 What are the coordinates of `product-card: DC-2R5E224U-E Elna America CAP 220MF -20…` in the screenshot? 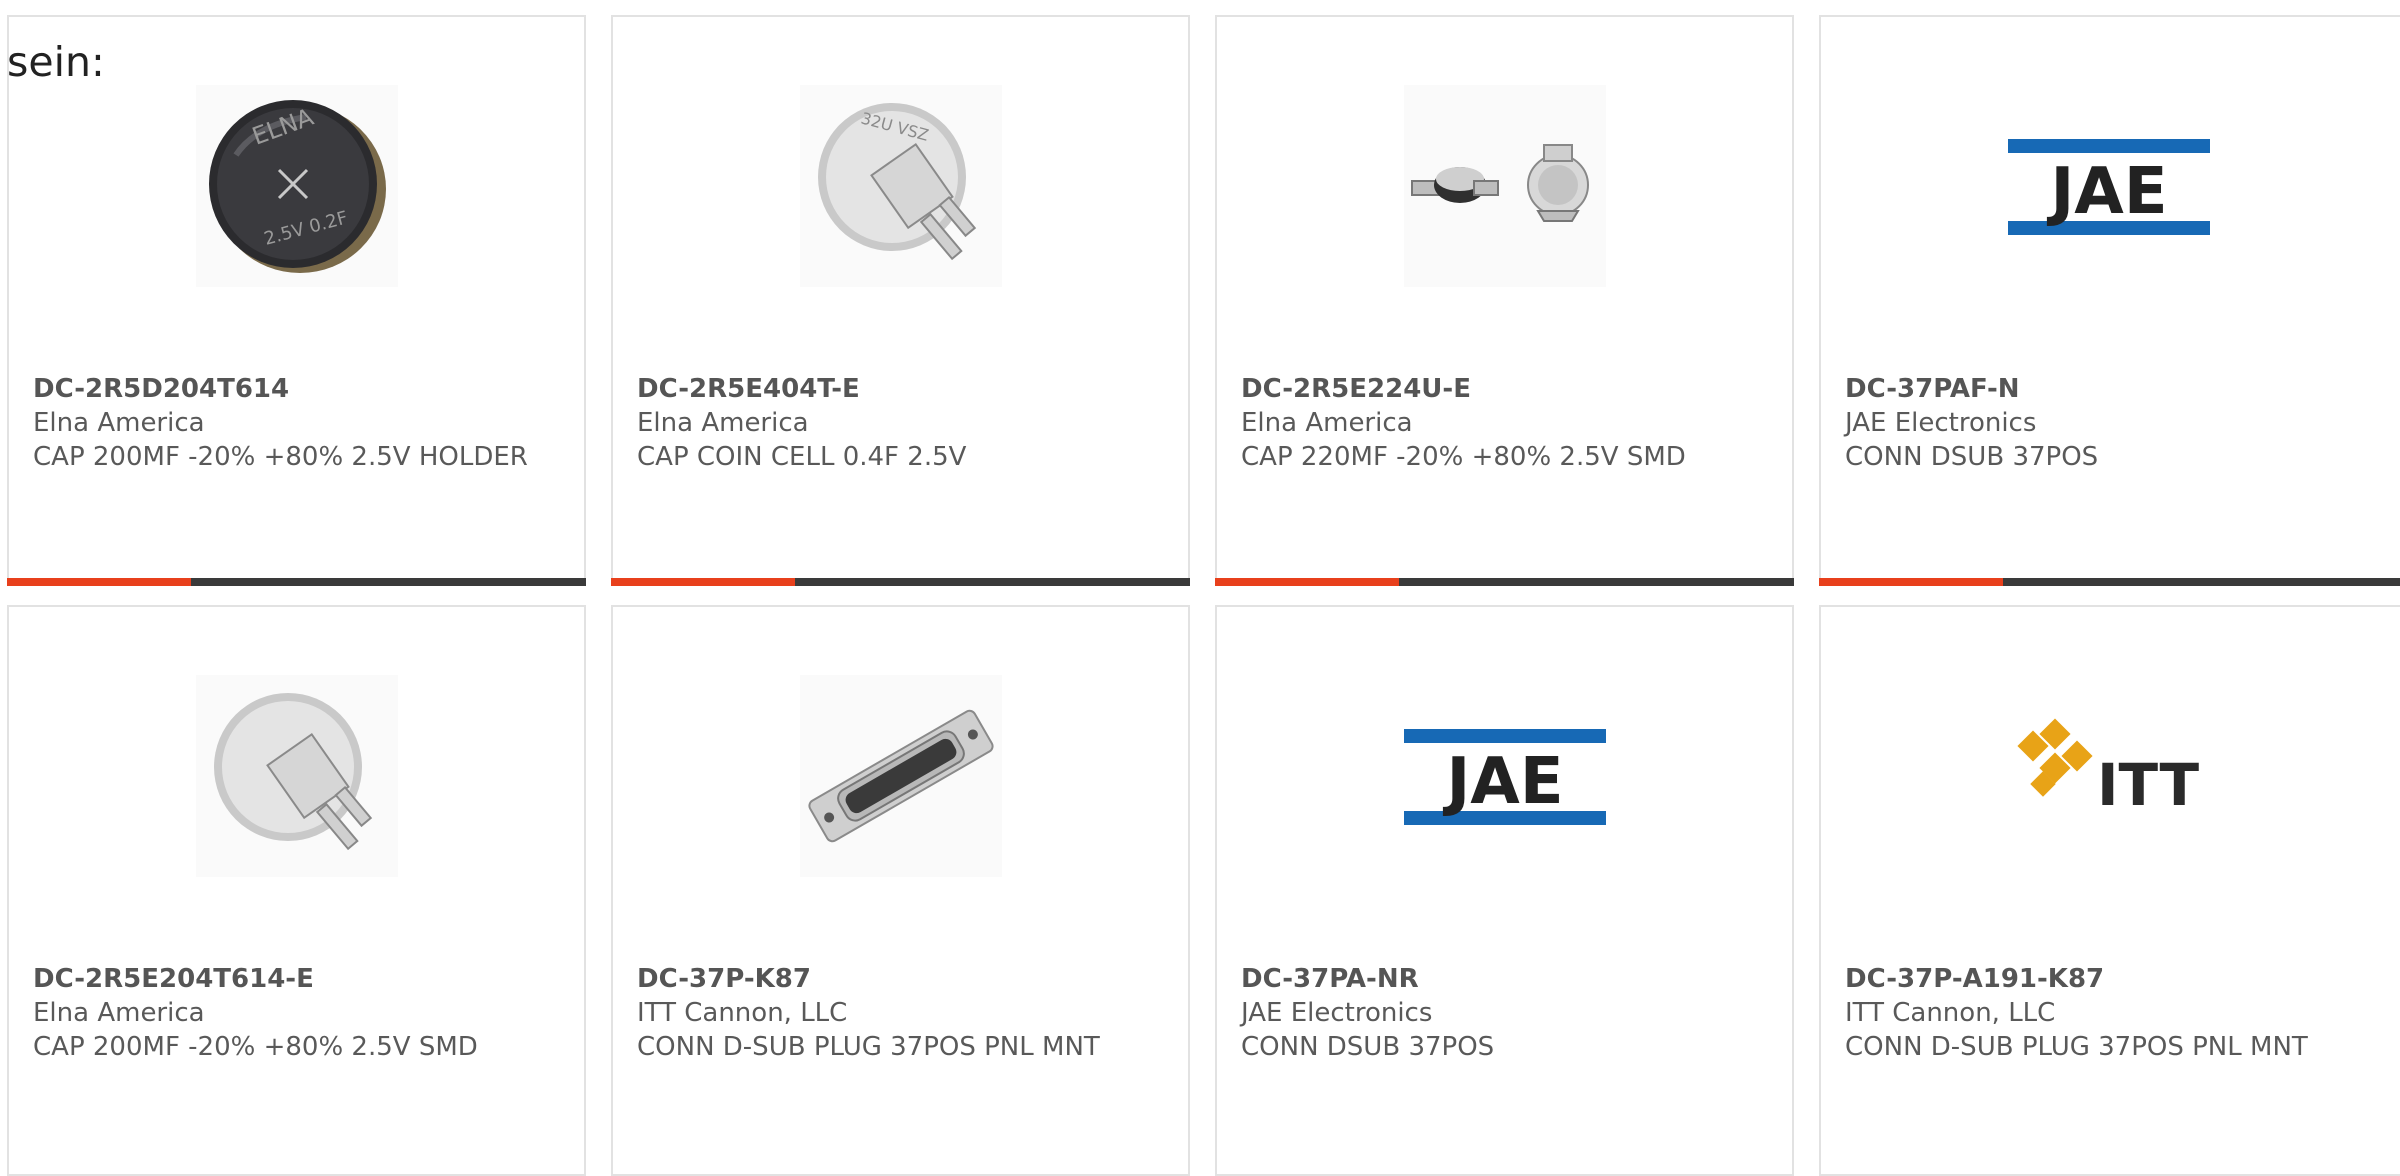 It's located at (1504, 300).